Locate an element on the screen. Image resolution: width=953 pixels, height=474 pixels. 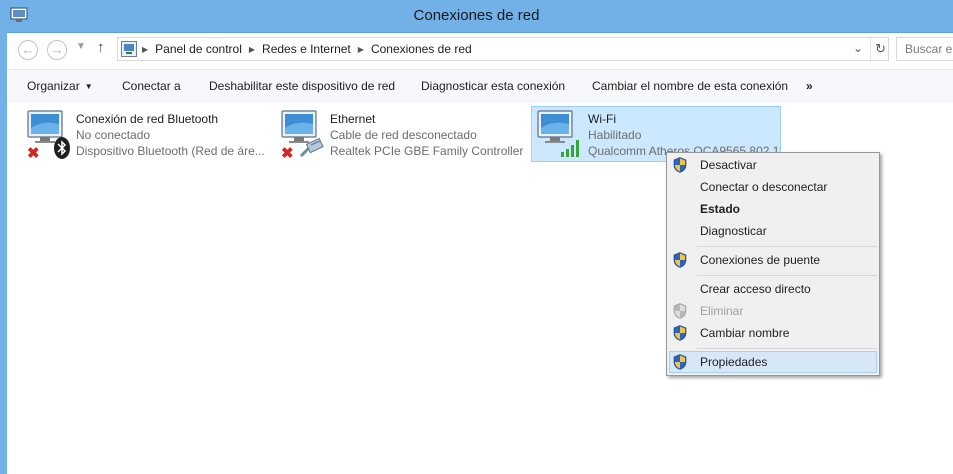
chevron-down-icon: ⌄ is located at coordinates (858, 48).